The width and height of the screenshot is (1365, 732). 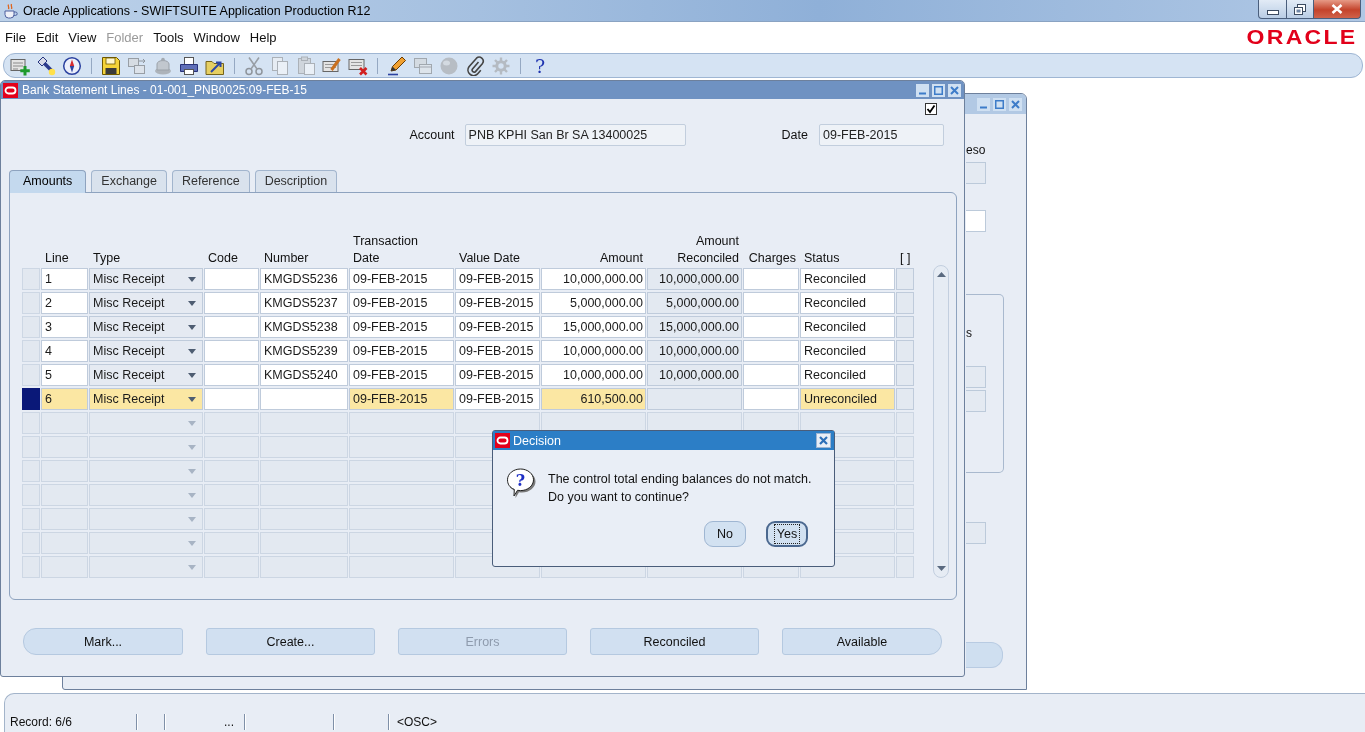 What do you see at coordinates (296, 181) in the screenshot?
I see `tab: Description` at bounding box center [296, 181].